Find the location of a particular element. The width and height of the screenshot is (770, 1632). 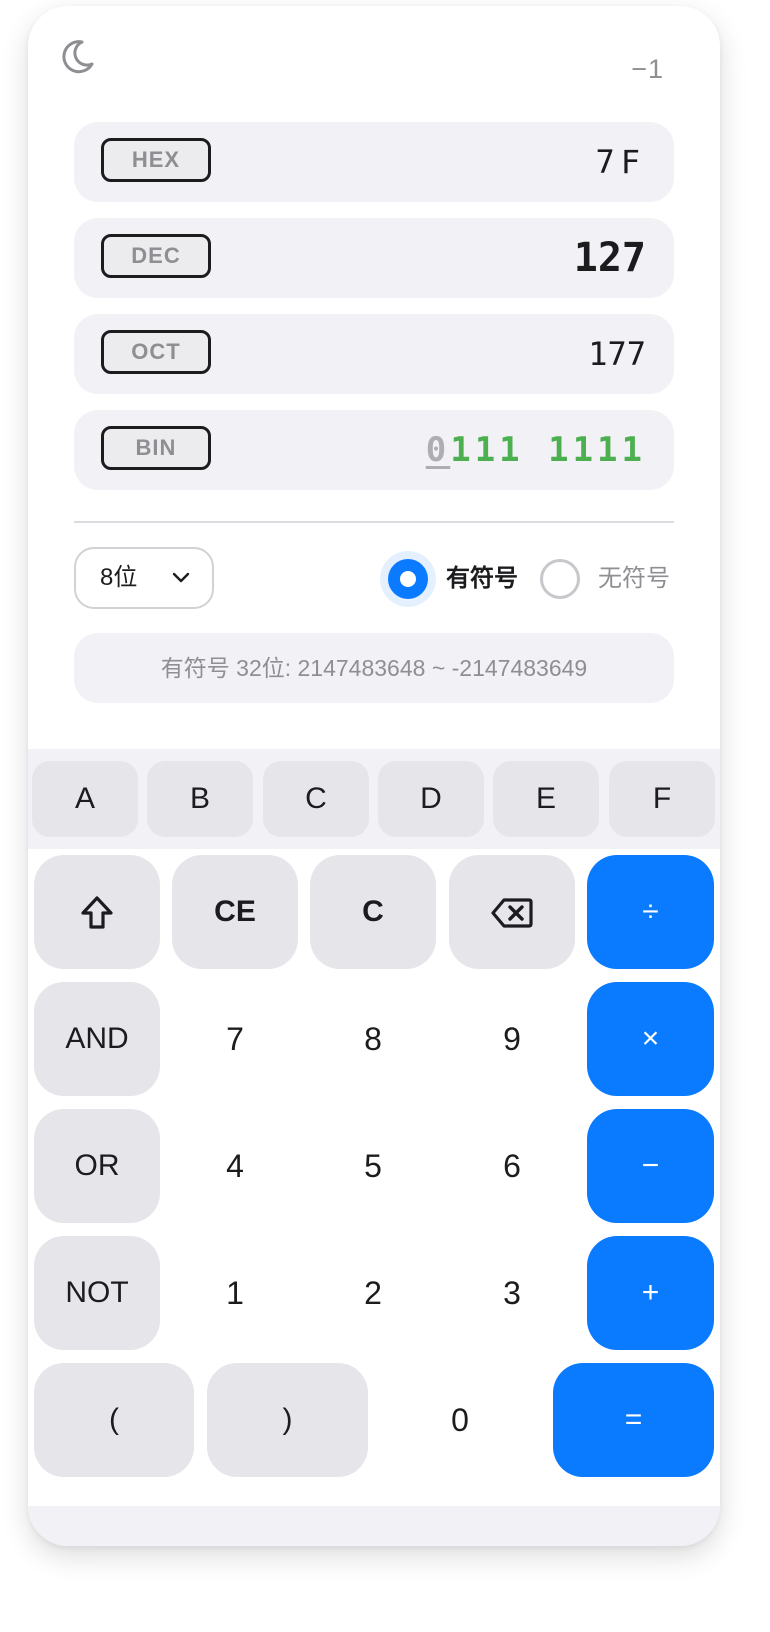

backspace-button is located at coordinates (512, 912).